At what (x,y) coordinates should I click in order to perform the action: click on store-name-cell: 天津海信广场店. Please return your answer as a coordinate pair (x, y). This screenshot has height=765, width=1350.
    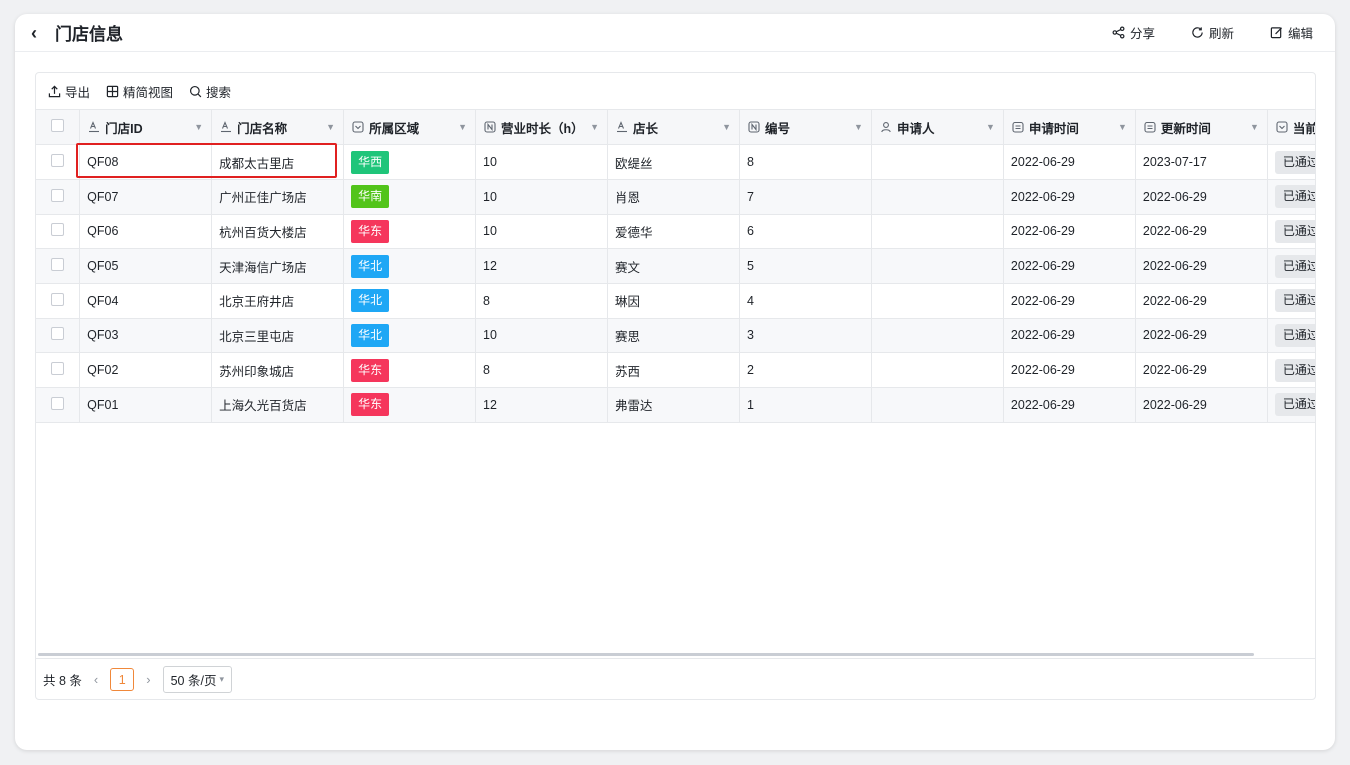
    Looking at the image, I should click on (278, 266).